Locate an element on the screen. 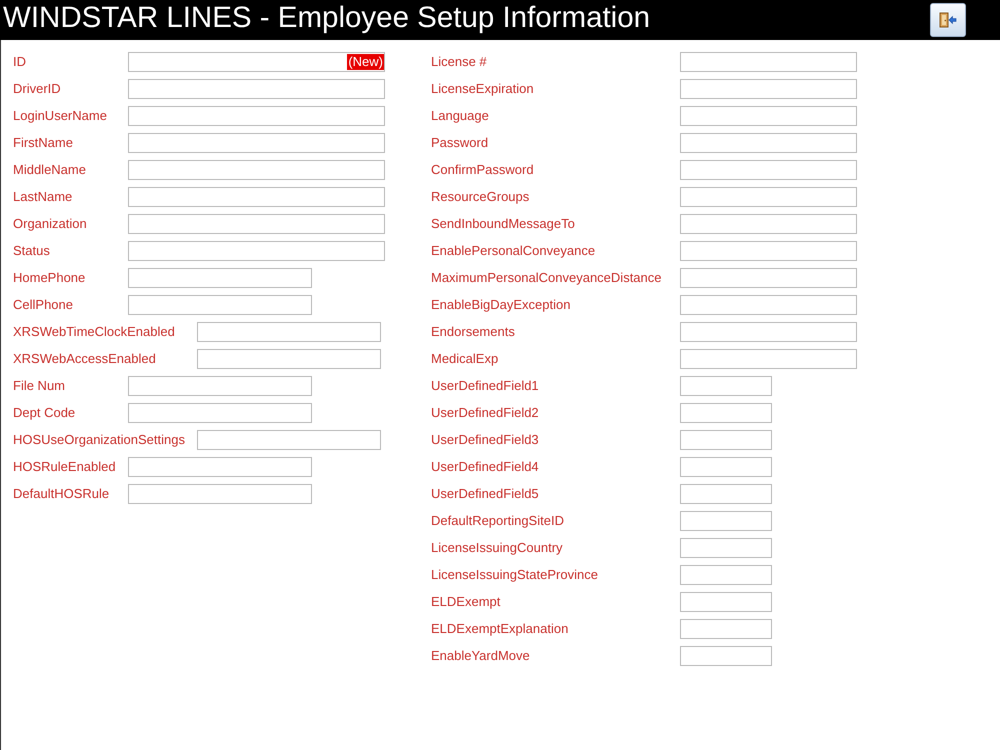 The width and height of the screenshot is (1000, 750). field-label: DefaultHOSRule is located at coordinates (61, 494).